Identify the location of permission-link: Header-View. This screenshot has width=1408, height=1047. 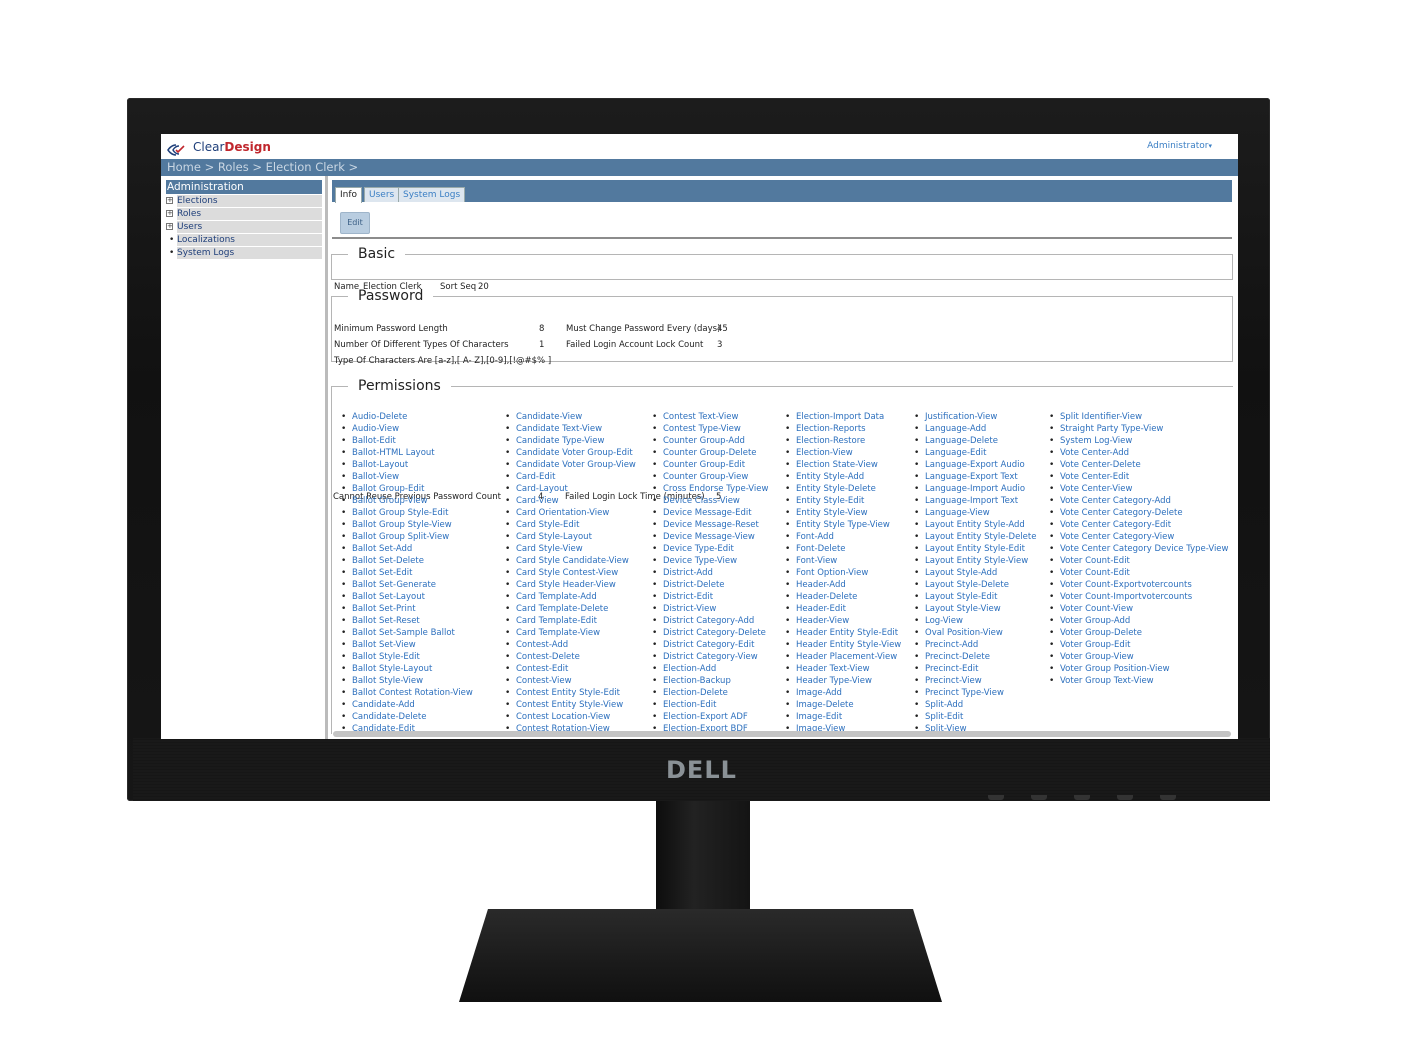
(839, 621).